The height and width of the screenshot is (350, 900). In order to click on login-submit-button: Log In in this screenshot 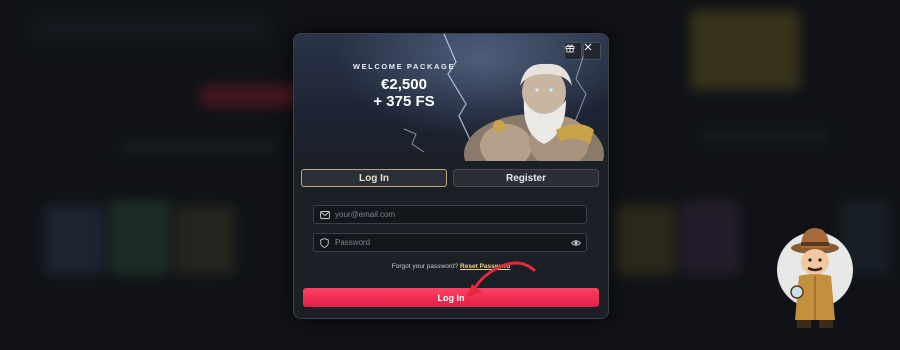, I will do `click(451, 297)`.